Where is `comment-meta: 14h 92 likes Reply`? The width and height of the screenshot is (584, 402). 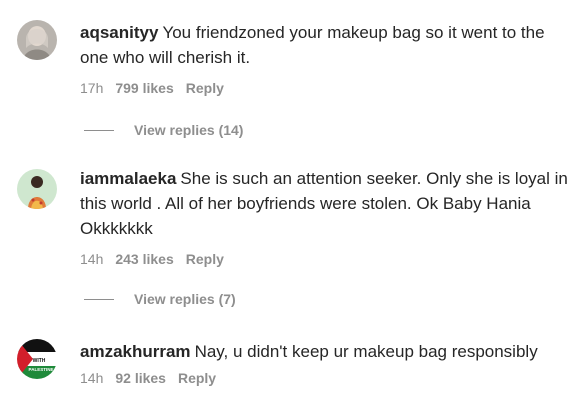 comment-meta: 14h 92 likes Reply is located at coordinates (325, 378).